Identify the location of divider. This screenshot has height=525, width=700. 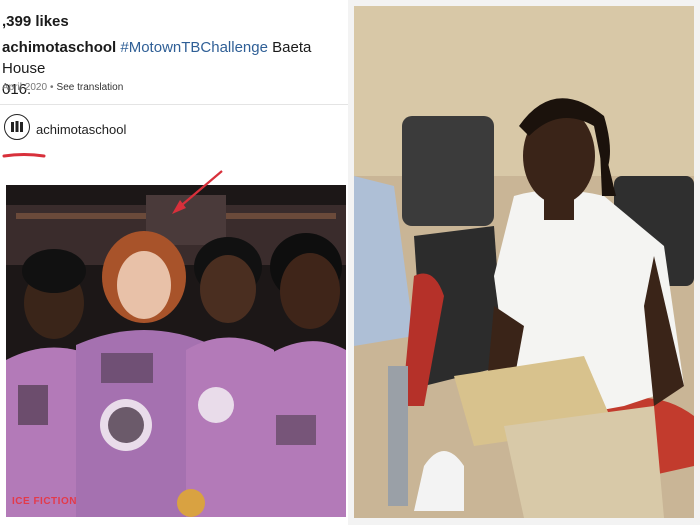
(174, 104).